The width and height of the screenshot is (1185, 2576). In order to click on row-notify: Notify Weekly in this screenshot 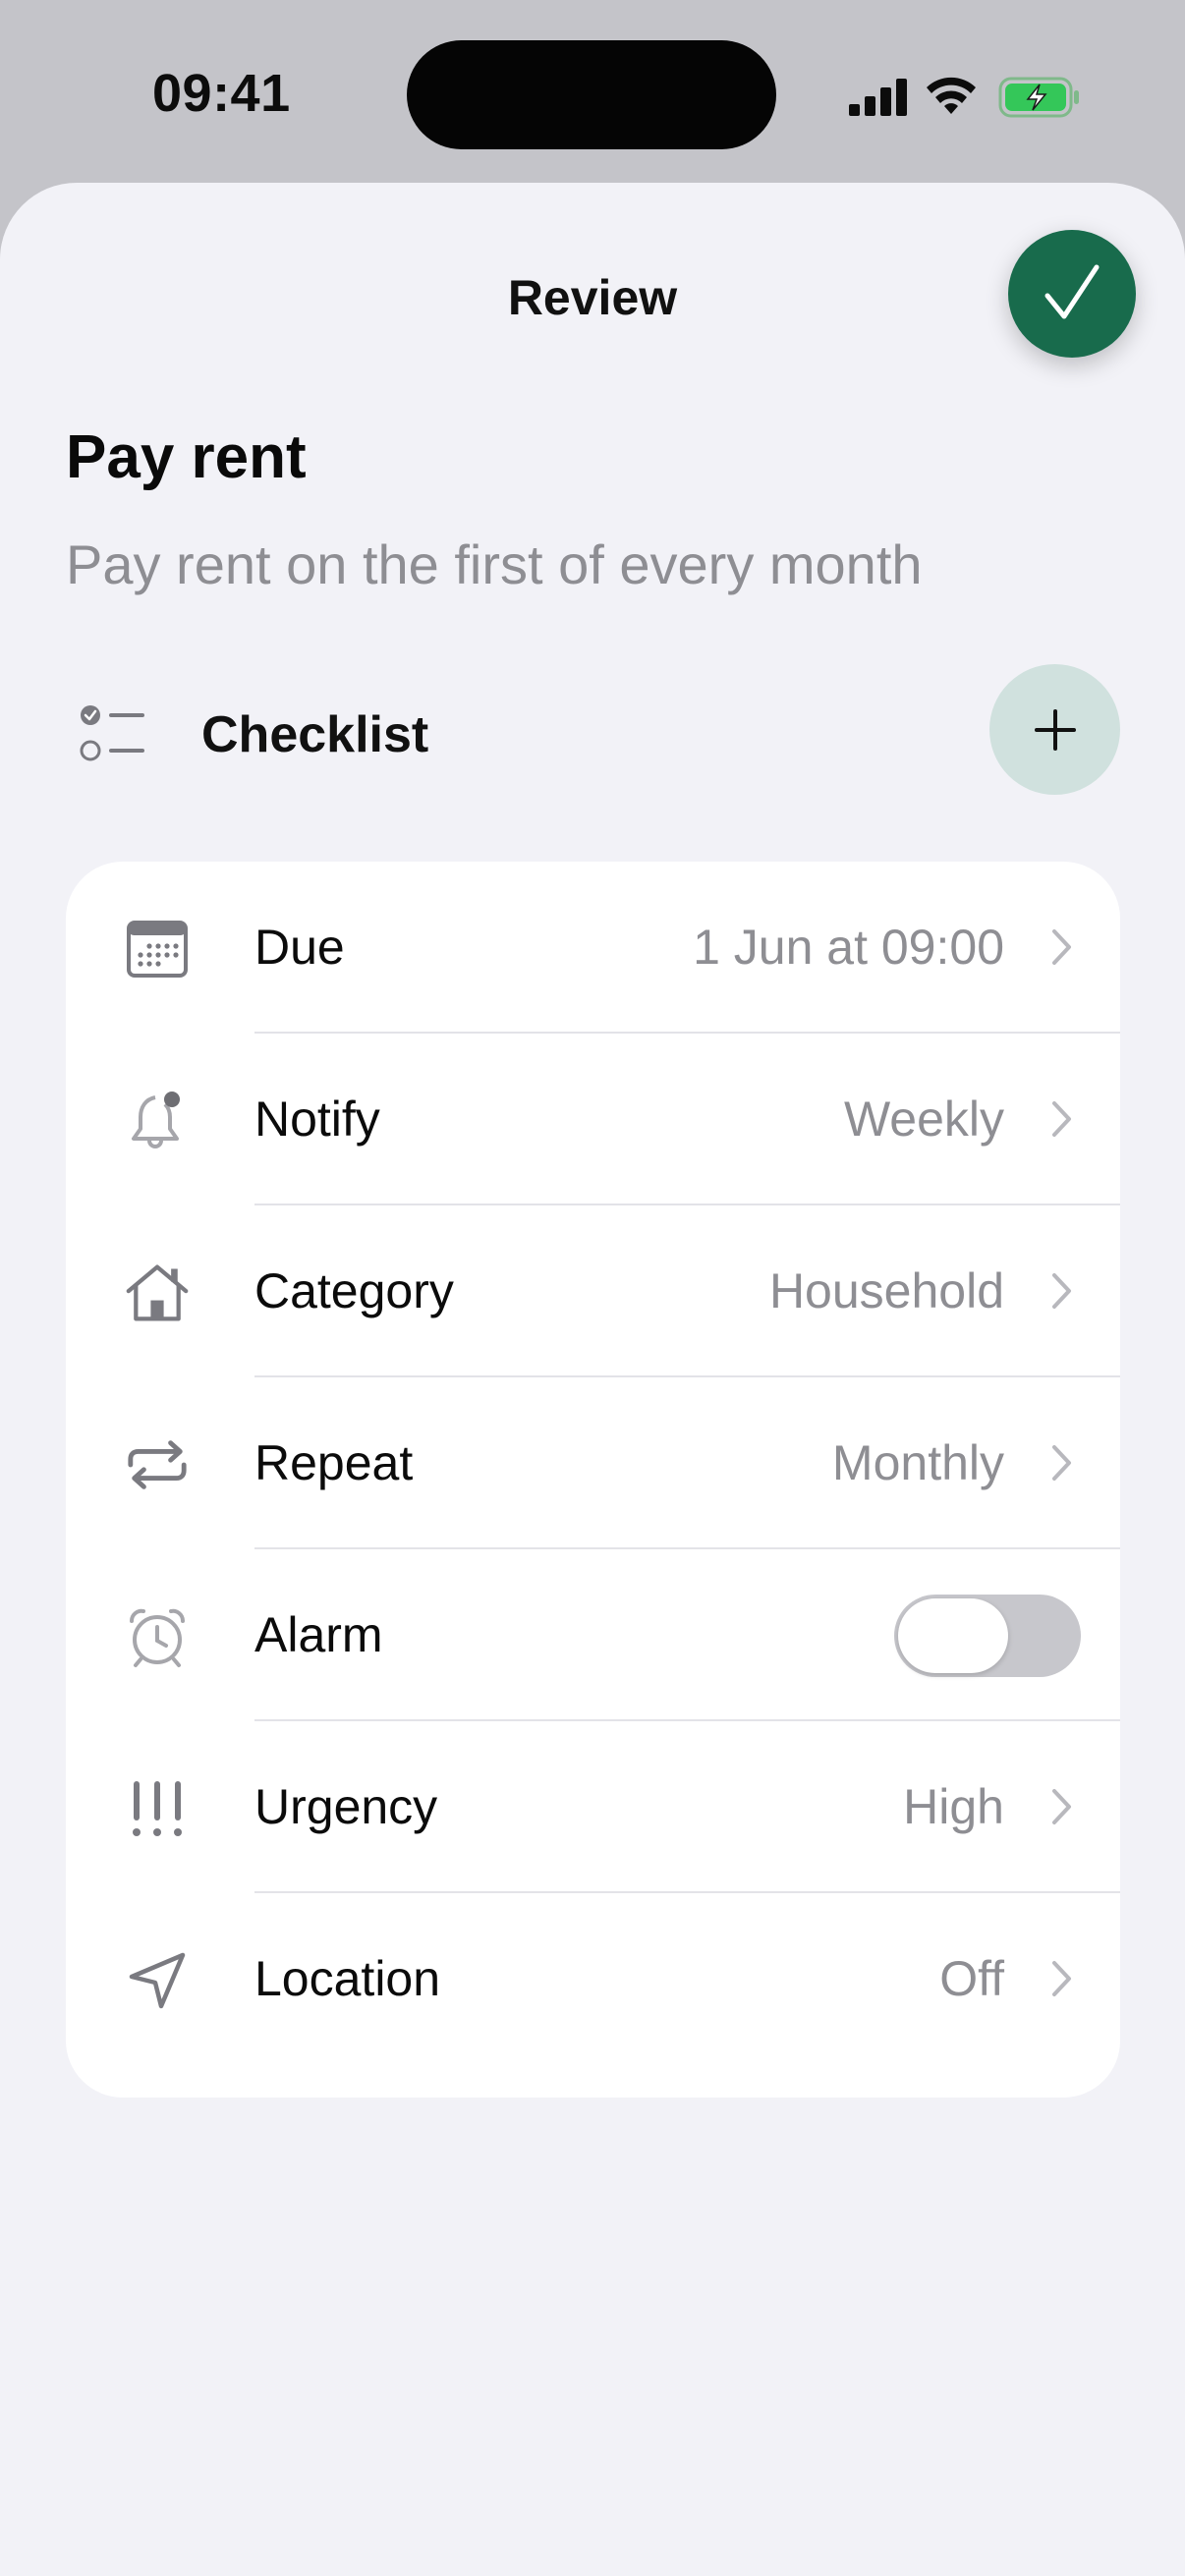, I will do `click(593, 1119)`.